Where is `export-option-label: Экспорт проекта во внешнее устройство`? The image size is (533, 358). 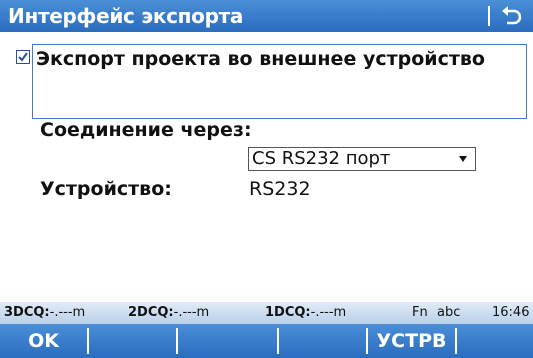 export-option-label: Экспорт проекта во внешнее устройство is located at coordinates (260, 59).